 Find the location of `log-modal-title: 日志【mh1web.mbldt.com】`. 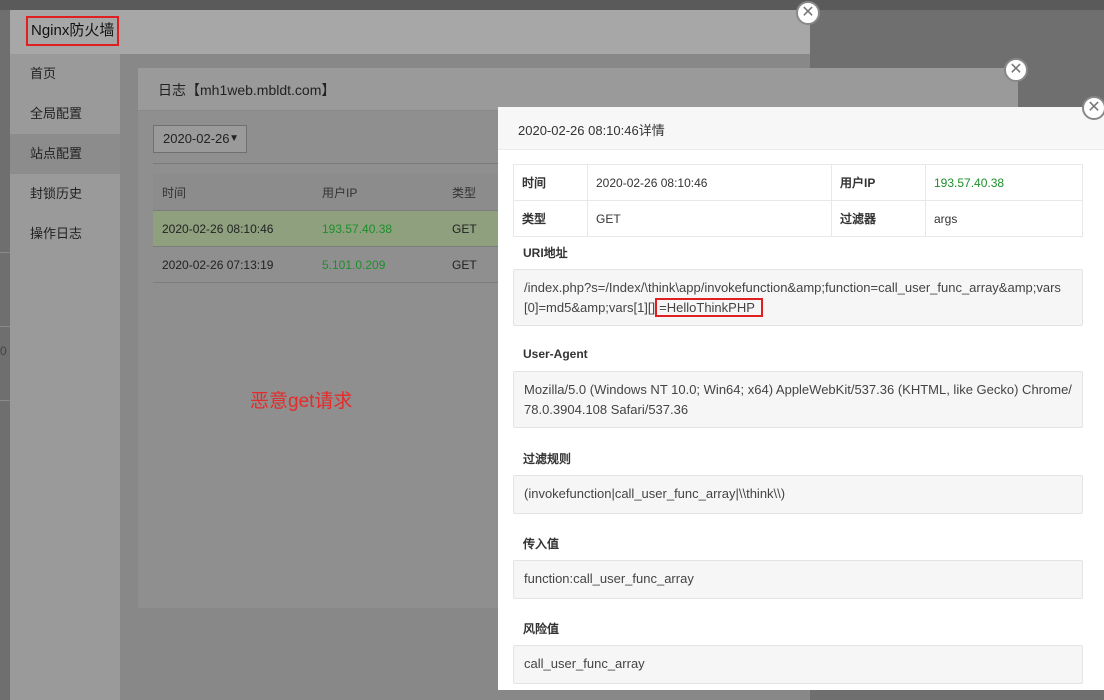

log-modal-title: 日志【mh1web.mbldt.com】 is located at coordinates (247, 90).